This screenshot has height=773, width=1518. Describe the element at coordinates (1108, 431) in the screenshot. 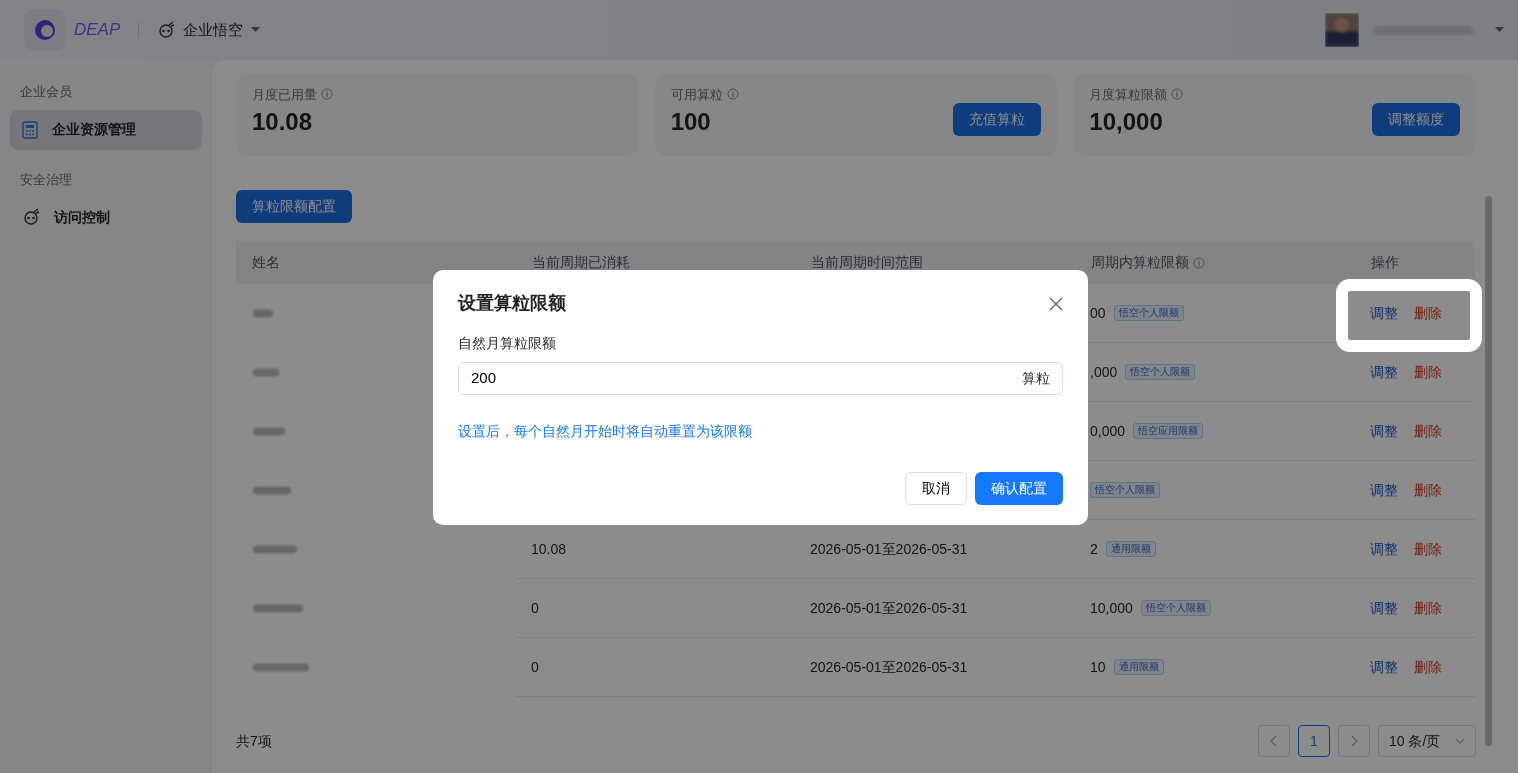

I see `table-cell-text: 0,000` at that location.